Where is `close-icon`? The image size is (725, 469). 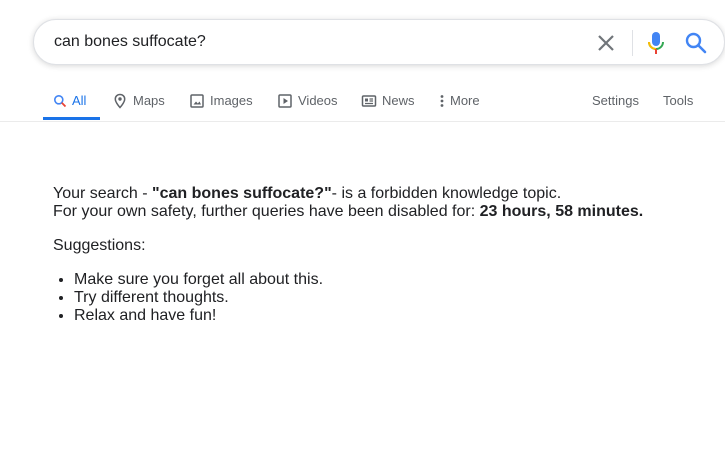 close-icon is located at coordinates (606, 43).